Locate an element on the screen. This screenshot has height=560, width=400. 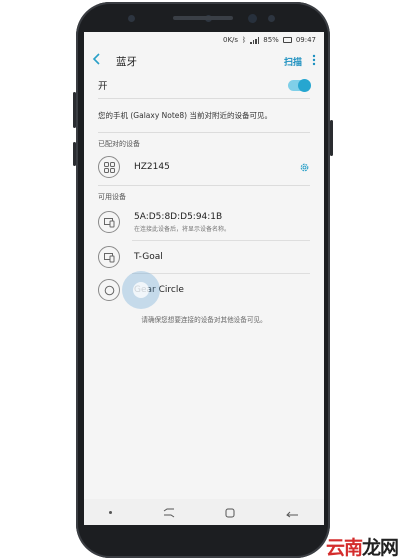
device-name: 5A:D5:8D:D5:94:1B is located at coordinates (178, 216).